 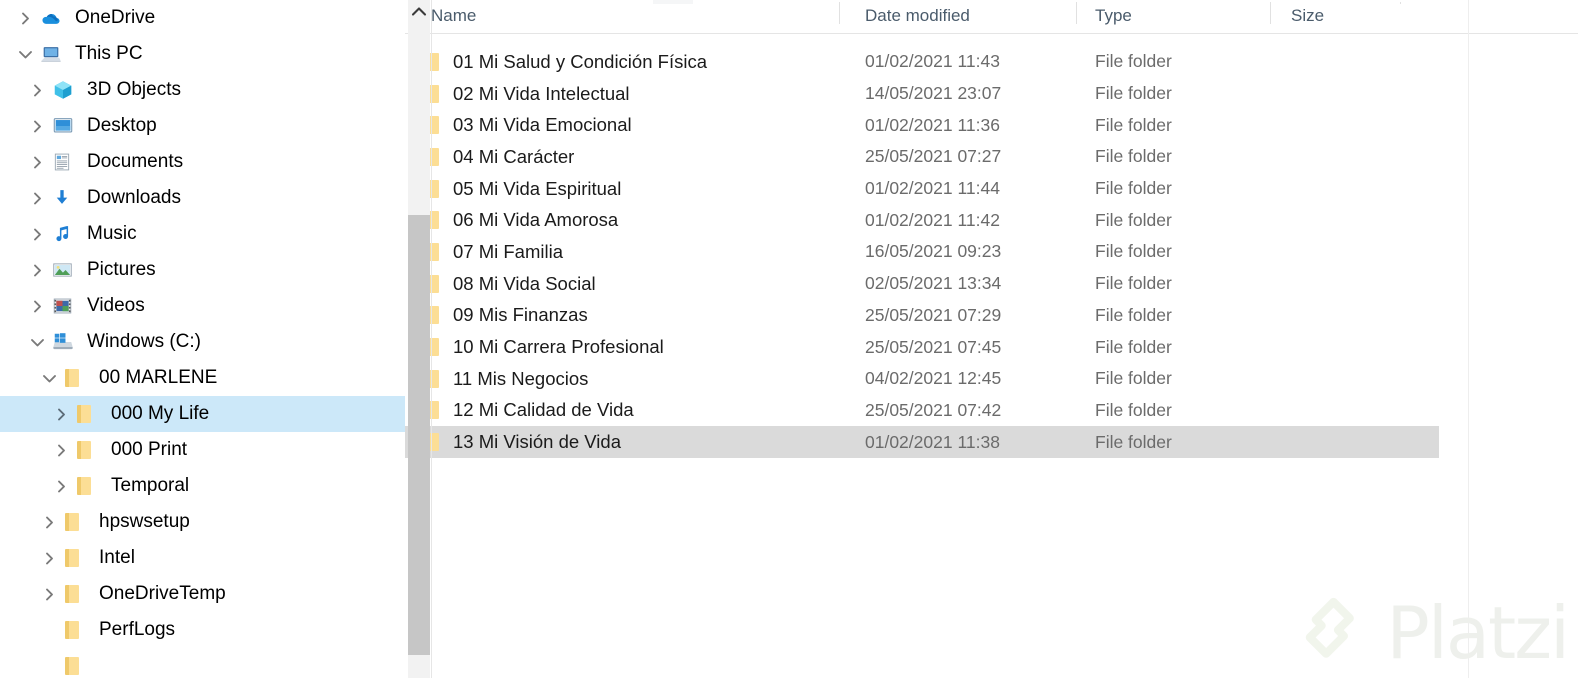 I want to click on tree-item-windows-c: Windows (C:), so click(x=202, y=342).